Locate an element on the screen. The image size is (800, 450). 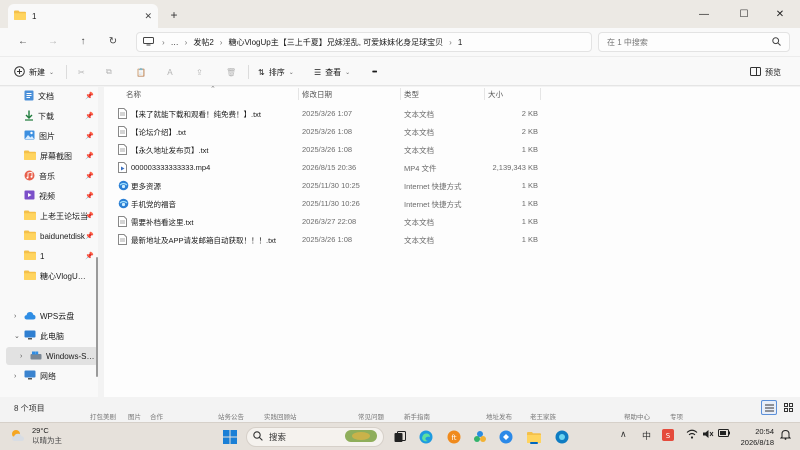
sort-button: ⇅ 排序 ⌄ is located at coordinates (276, 72).